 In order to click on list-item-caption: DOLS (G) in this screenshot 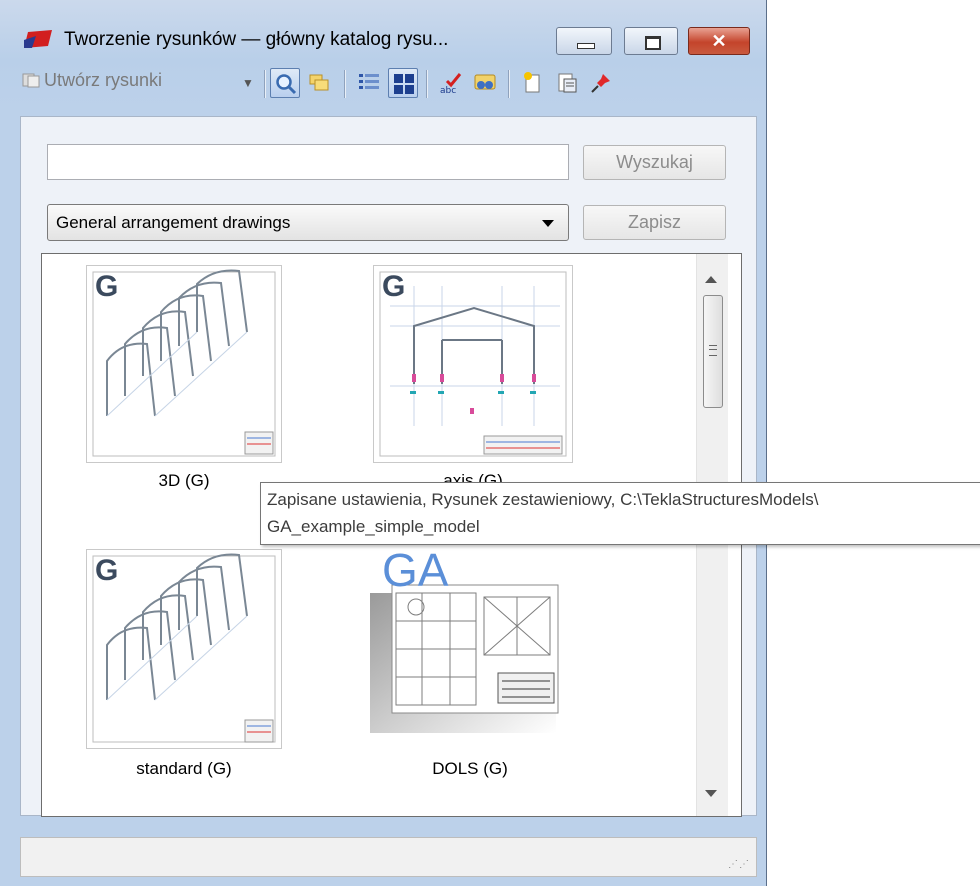, I will do `click(470, 768)`.